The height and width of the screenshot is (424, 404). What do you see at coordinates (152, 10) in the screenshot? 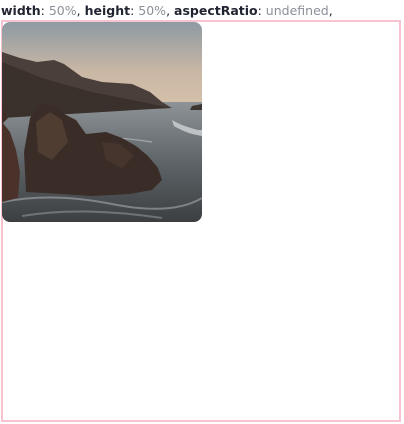
I see `prop-value-height: 50%` at bounding box center [152, 10].